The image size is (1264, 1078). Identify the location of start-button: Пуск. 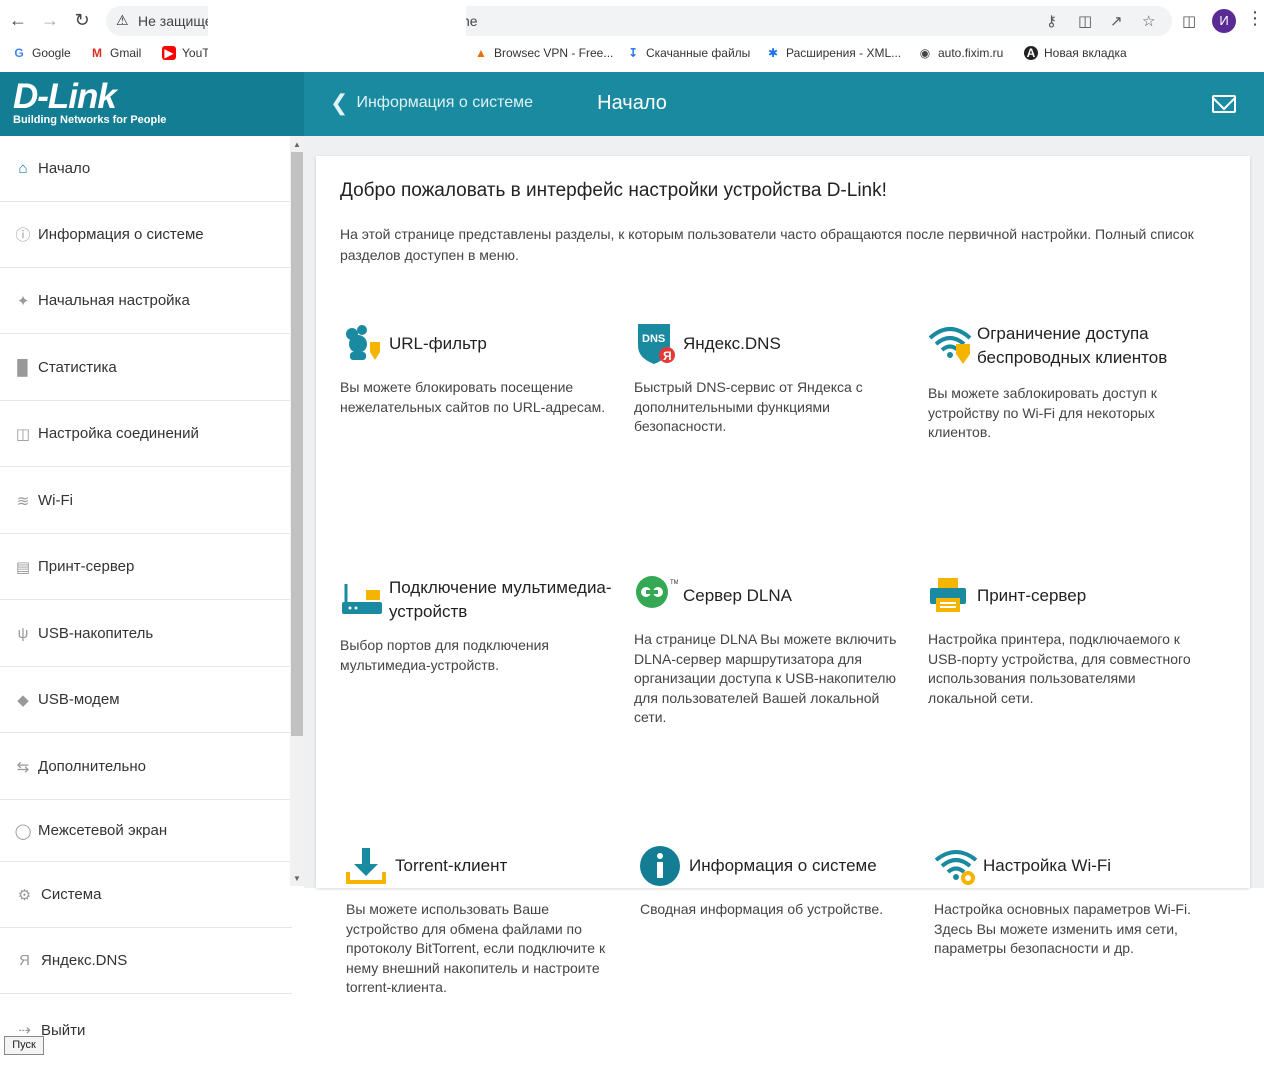
(24, 1045).